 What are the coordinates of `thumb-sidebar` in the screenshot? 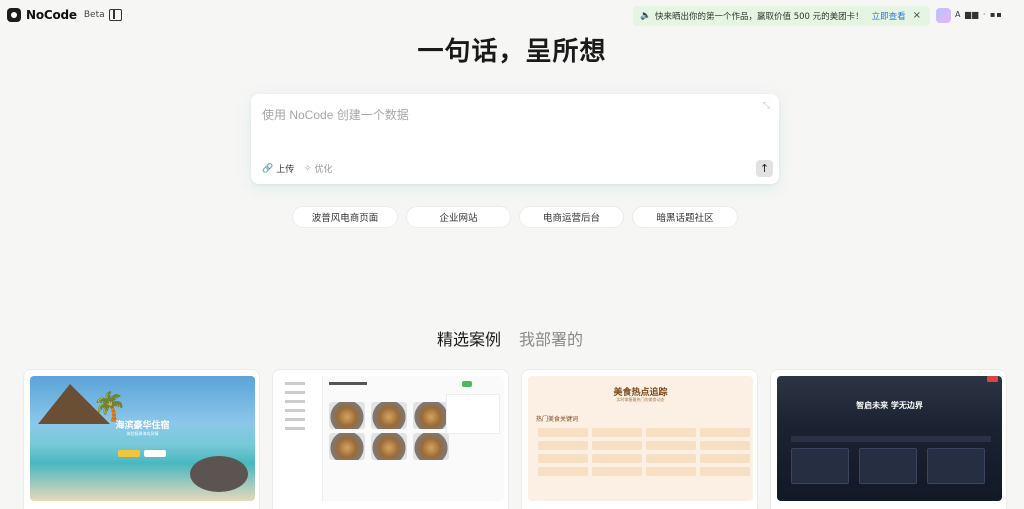 It's located at (301, 438).